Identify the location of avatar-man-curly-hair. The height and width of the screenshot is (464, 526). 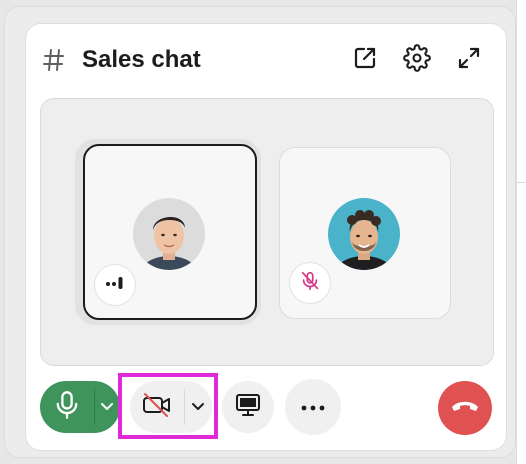
(364, 234).